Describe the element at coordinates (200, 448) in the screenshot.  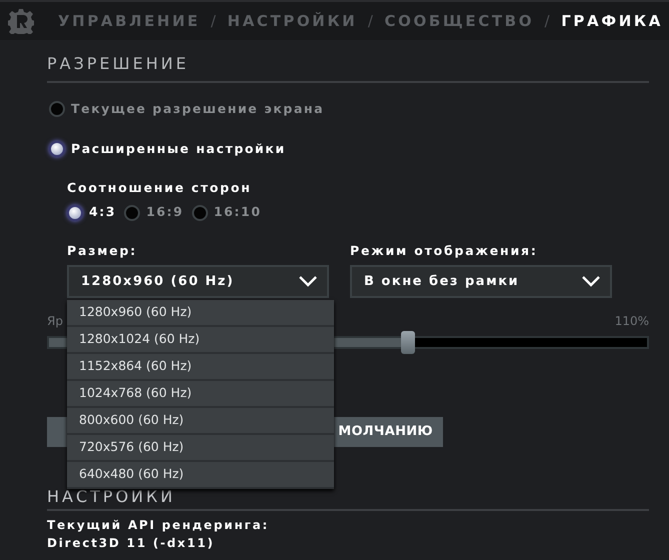
I see `dropdown-item: 720x576 (60 Hz)` at that location.